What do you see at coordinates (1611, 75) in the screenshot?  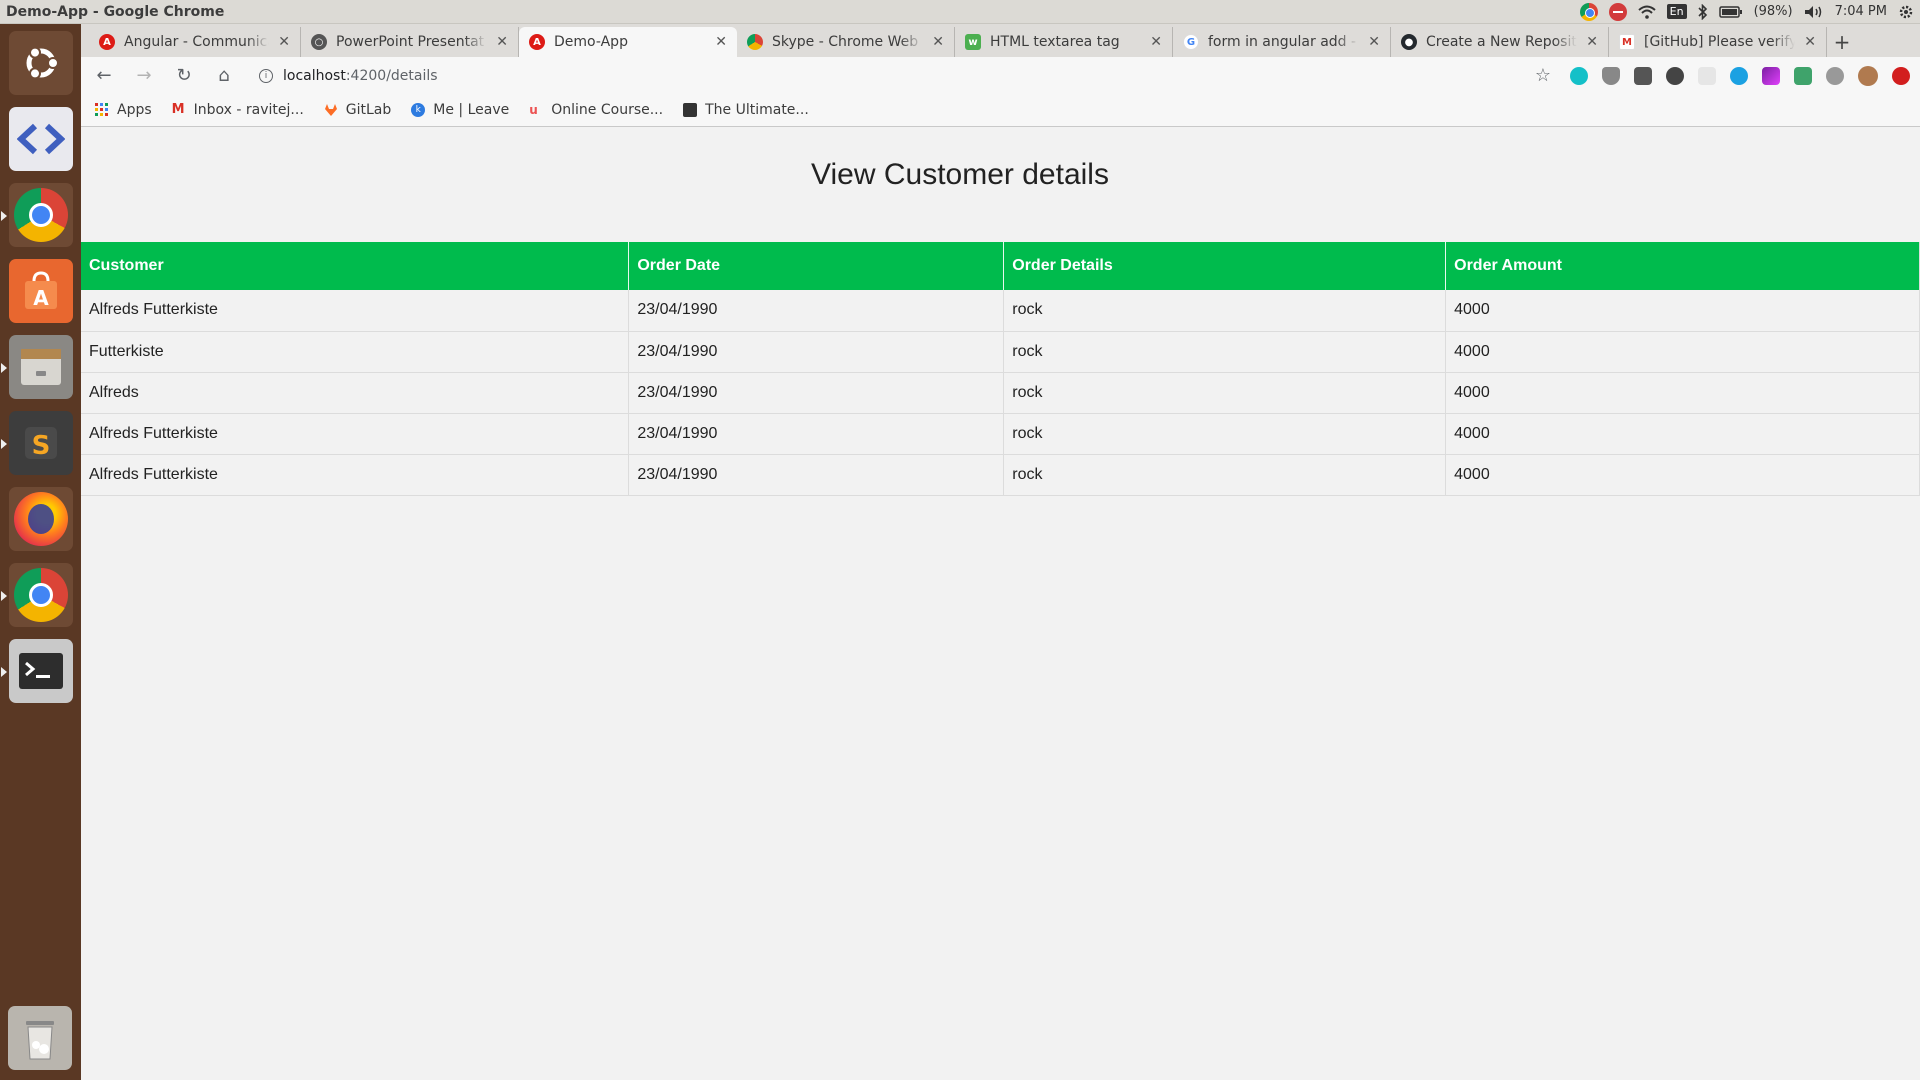 I see `shield-extension-icon` at bounding box center [1611, 75].